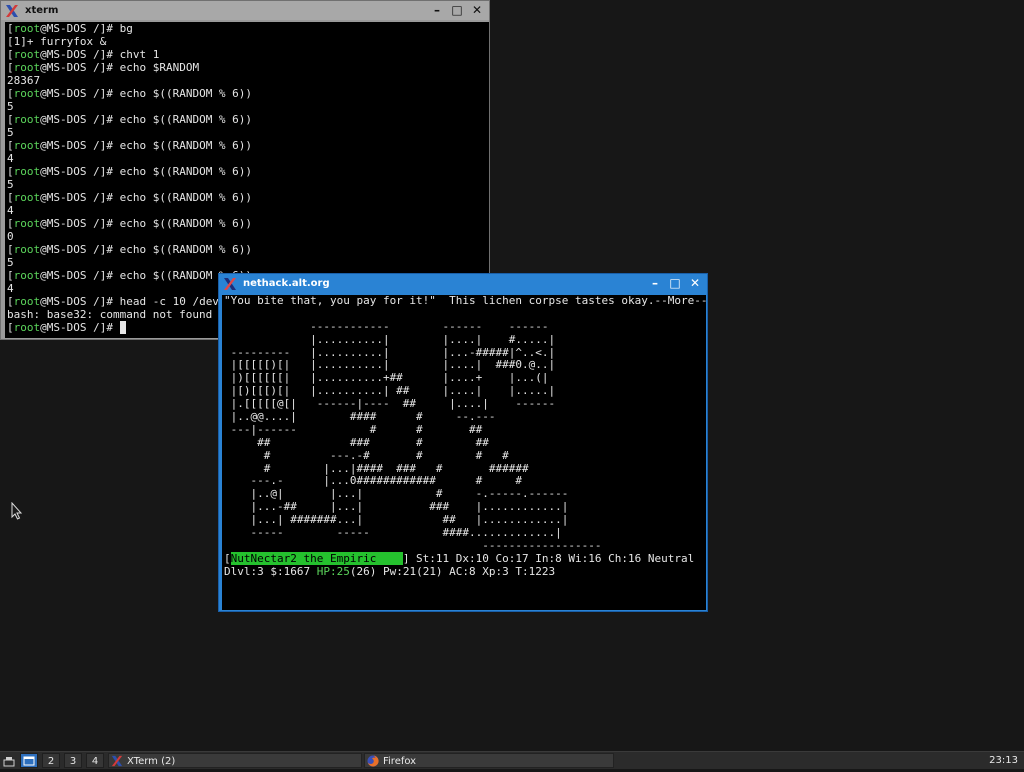 This screenshot has height=772, width=1024. What do you see at coordinates (80, 327) in the screenshot?
I see `prompt-text: @MS-DOS /]#` at bounding box center [80, 327].